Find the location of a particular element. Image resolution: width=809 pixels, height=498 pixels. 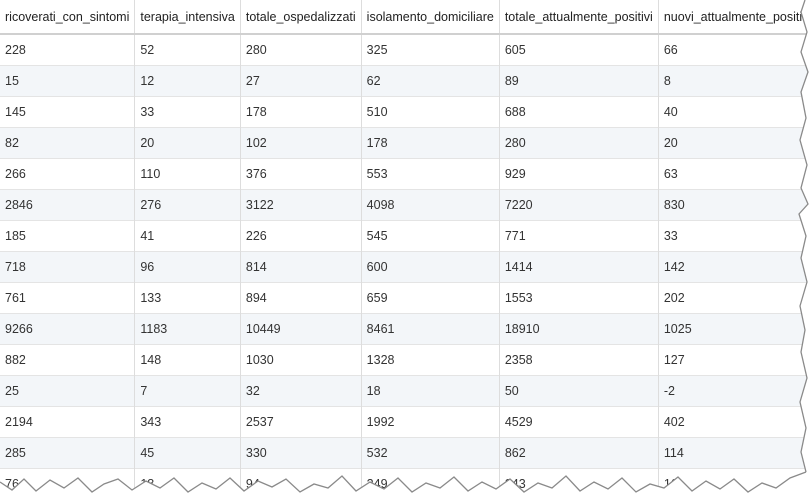

column-header-terapia-intensiva: terapia_intensiva is located at coordinates (187, 17).